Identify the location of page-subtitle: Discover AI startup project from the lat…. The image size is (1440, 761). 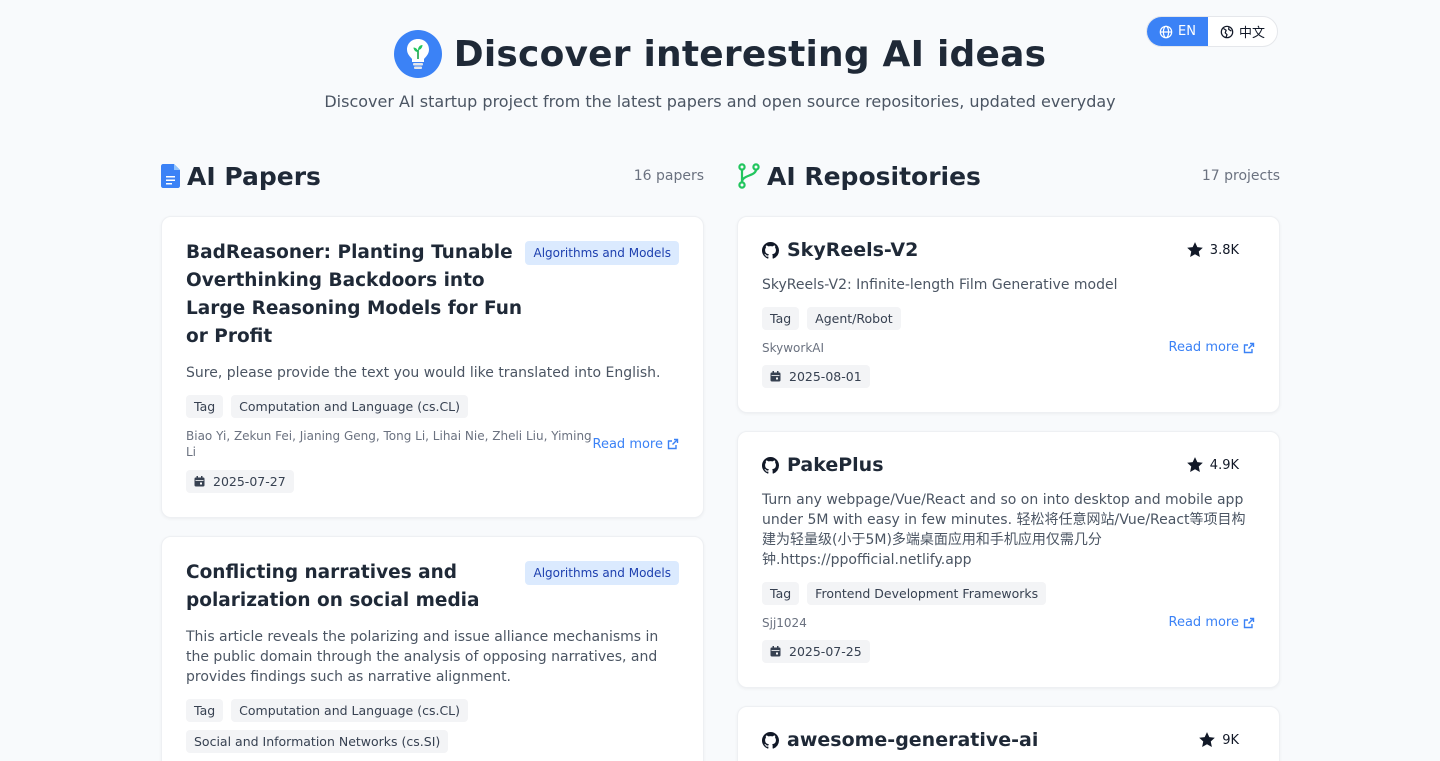
(720, 101).